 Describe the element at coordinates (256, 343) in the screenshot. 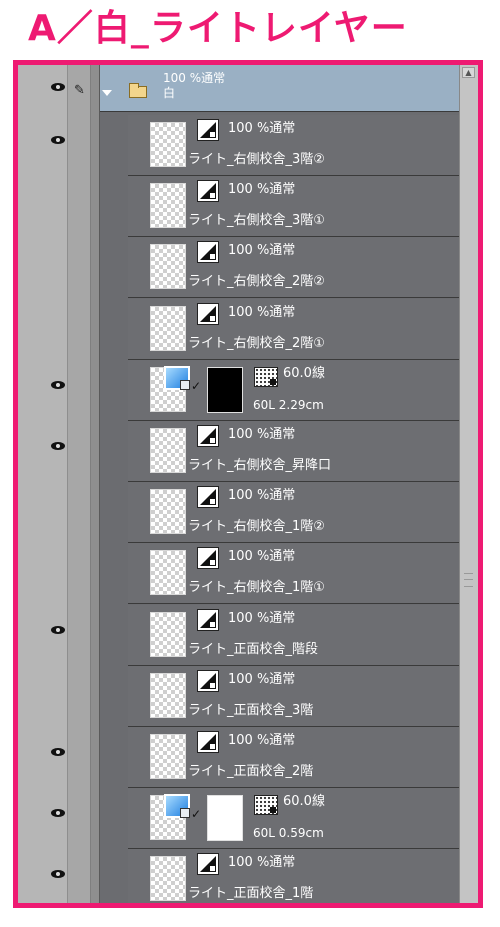

I see `layer-name: ライト_右側校舎_2階①` at that location.